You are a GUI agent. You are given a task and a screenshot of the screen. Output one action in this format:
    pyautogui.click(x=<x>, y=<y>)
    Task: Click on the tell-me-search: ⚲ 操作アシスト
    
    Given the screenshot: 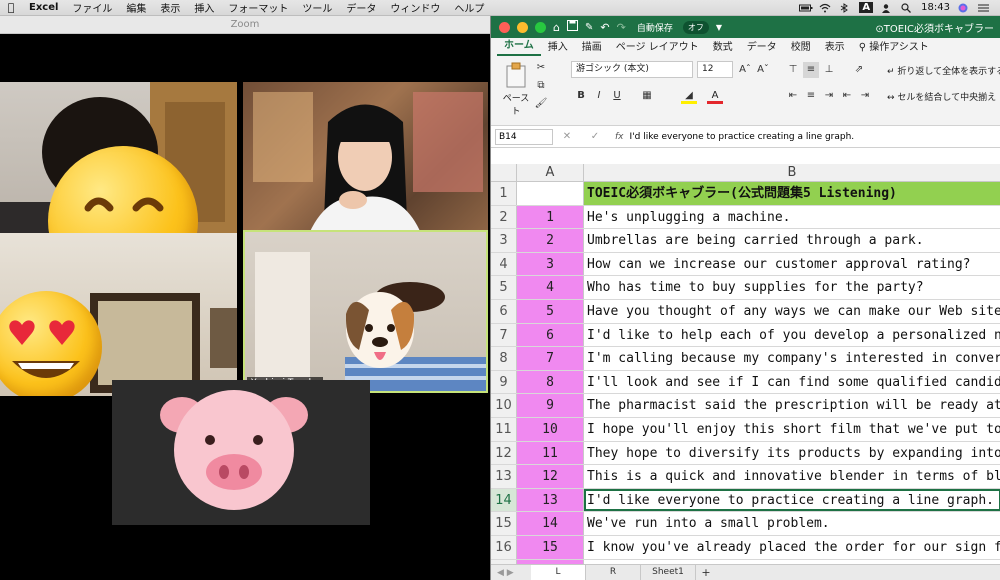 What is the action you would take?
    pyautogui.click(x=894, y=47)
    